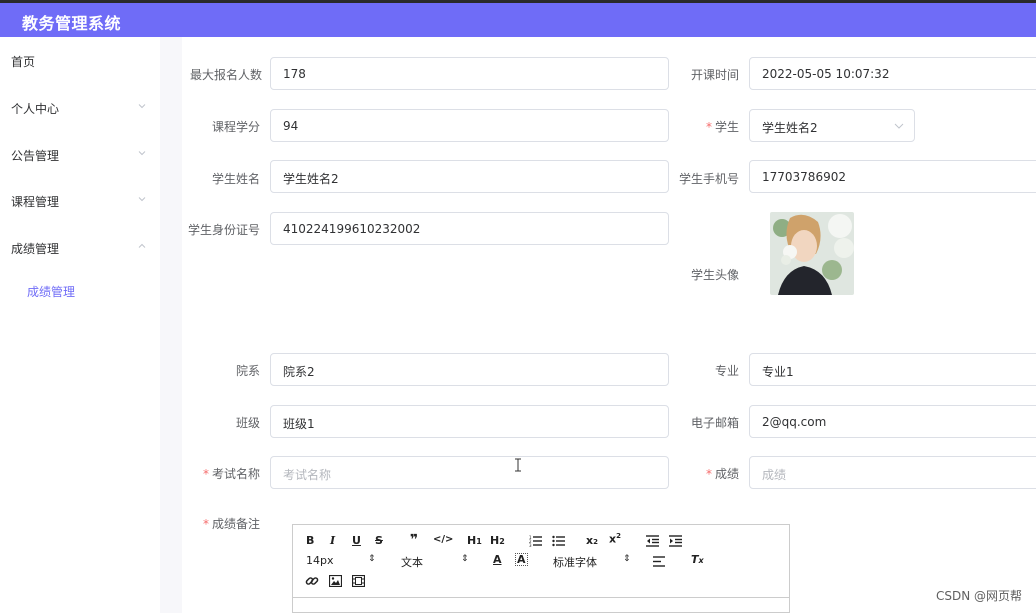 The image size is (1036, 613). Describe the element at coordinates (892, 369) in the screenshot. I see `major-input: 专业1` at that location.